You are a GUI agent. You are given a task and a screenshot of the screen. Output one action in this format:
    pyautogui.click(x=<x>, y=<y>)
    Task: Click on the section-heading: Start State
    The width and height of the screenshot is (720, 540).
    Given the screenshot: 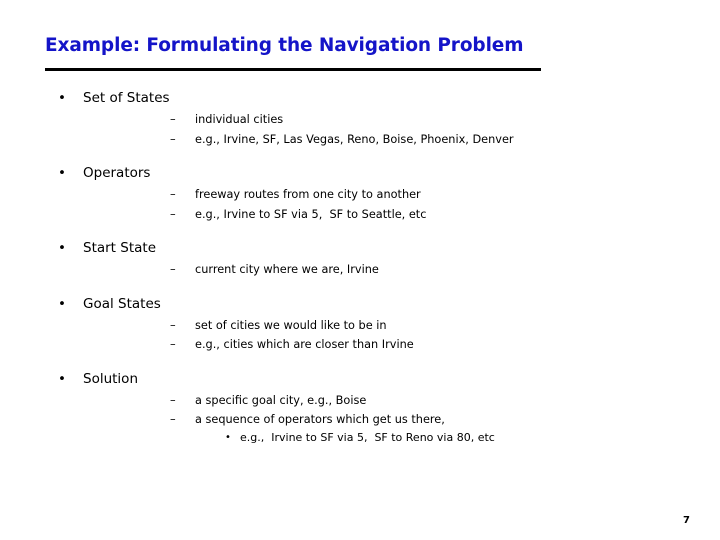 What is the action you would take?
    pyautogui.click(x=120, y=248)
    